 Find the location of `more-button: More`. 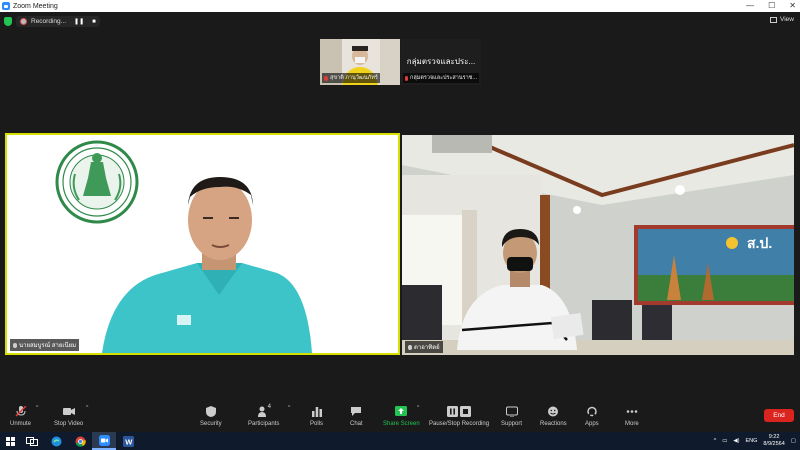

more-button: More is located at coordinates (632, 416).